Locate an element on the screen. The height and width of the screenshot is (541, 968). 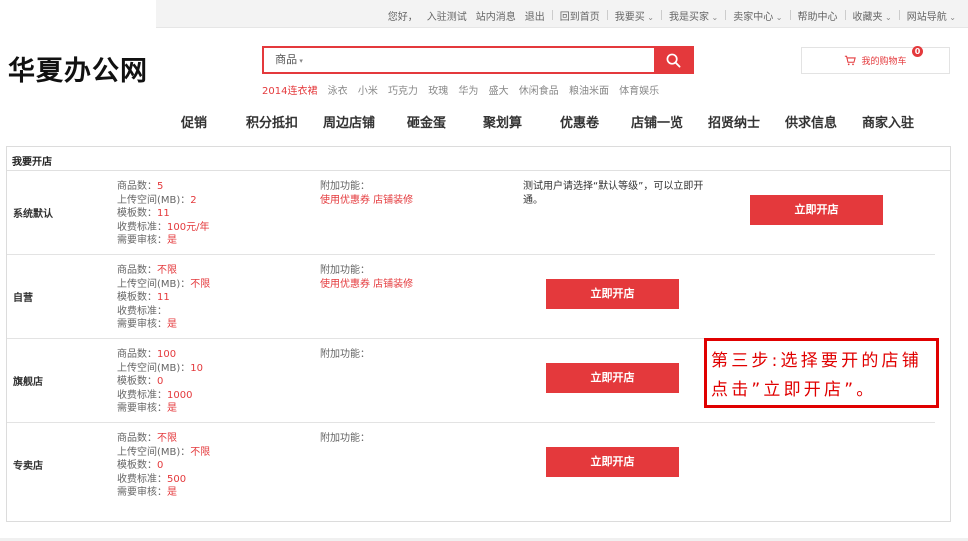
nav-item-coupons: 优惠卷 is located at coordinates (579, 121).